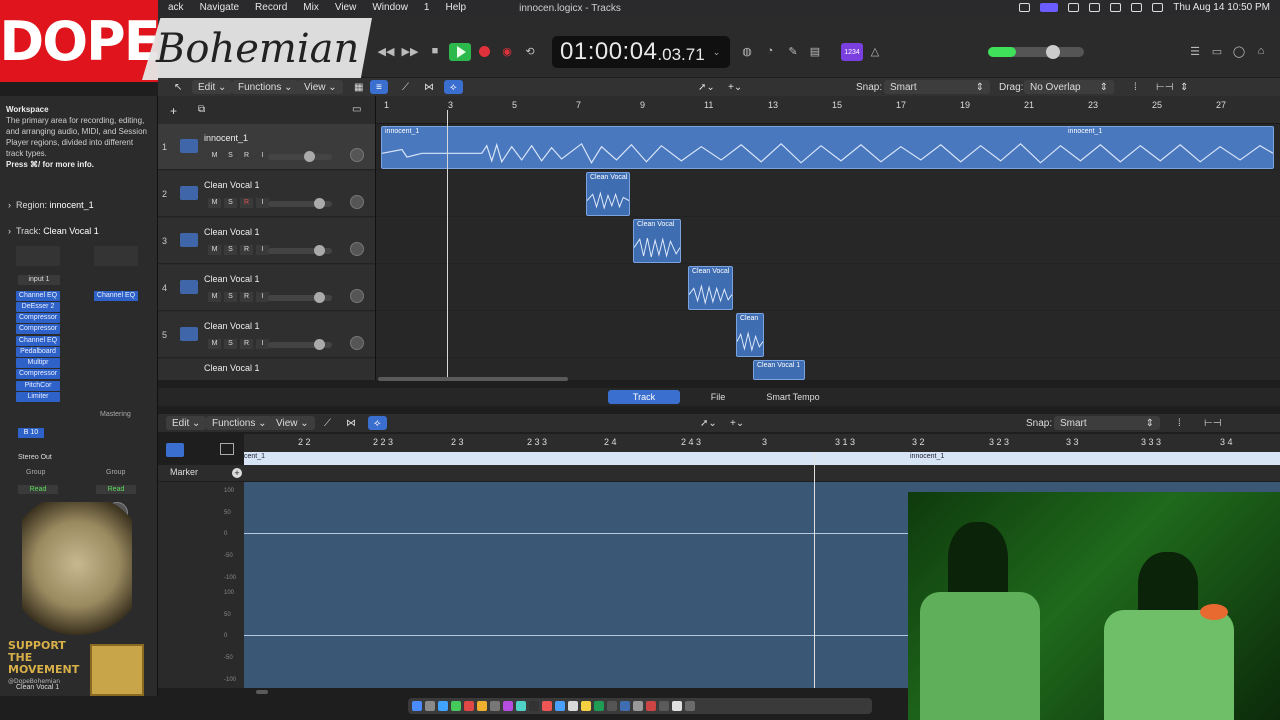  I want to click on edit-menu: Edit ⌄, so click(212, 87).